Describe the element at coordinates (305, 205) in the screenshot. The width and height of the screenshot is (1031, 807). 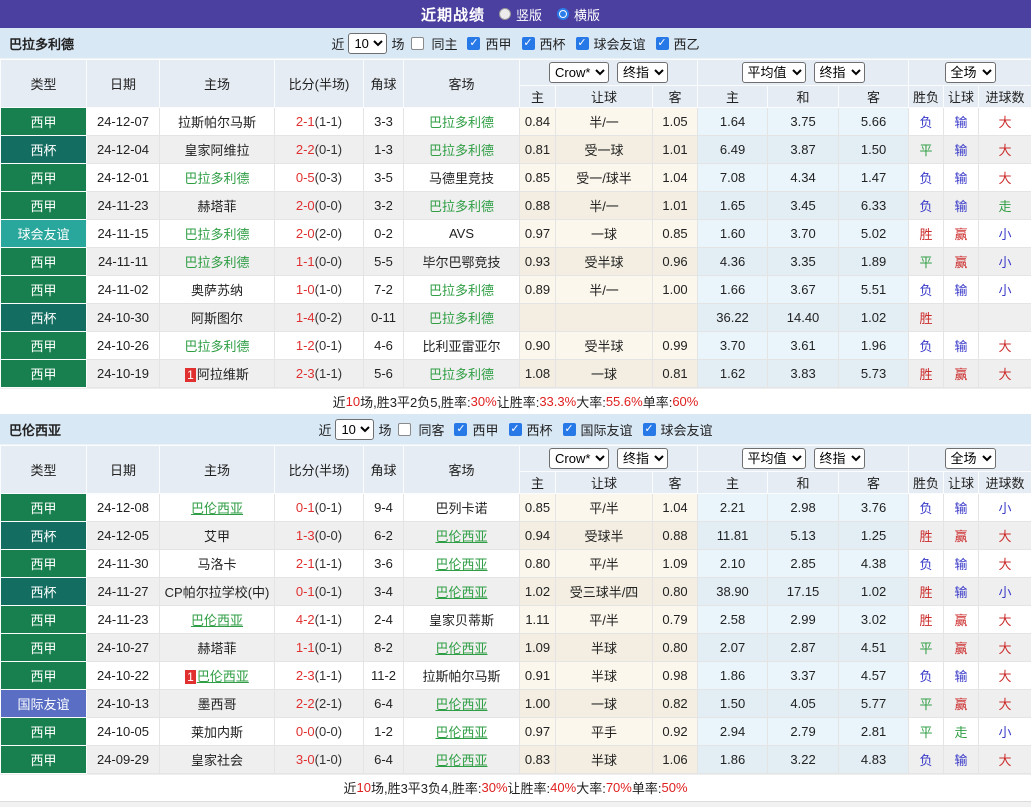
I see `fulltime-score: 2-0` at that location.